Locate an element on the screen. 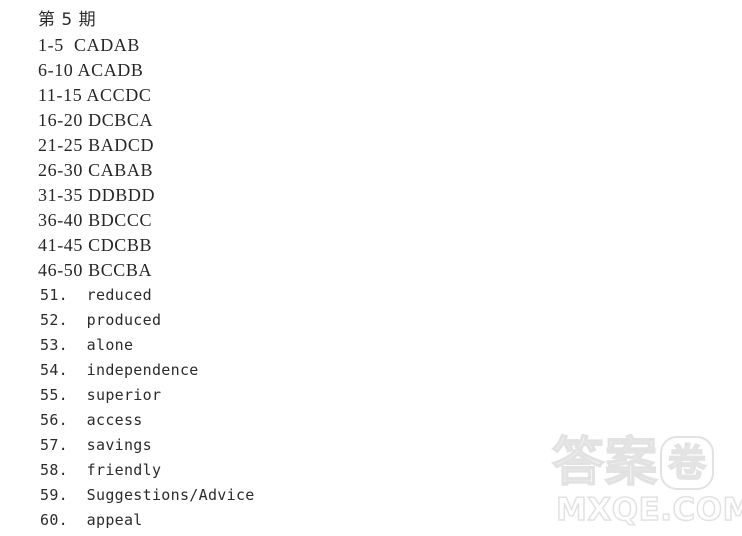 This screenshot has height=536, width=742. answer-key-line: 6-10 ACADB is located at coordinates (91, 70).